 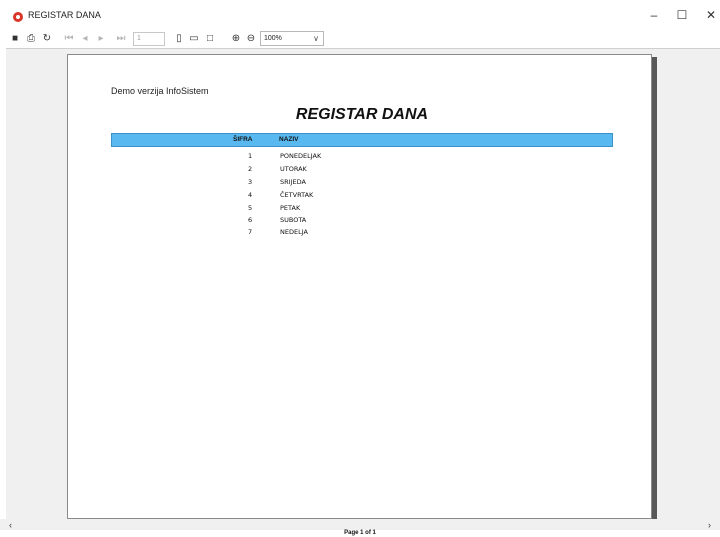 I want to click on page-number-input: 1, so click(x=149, y=39).